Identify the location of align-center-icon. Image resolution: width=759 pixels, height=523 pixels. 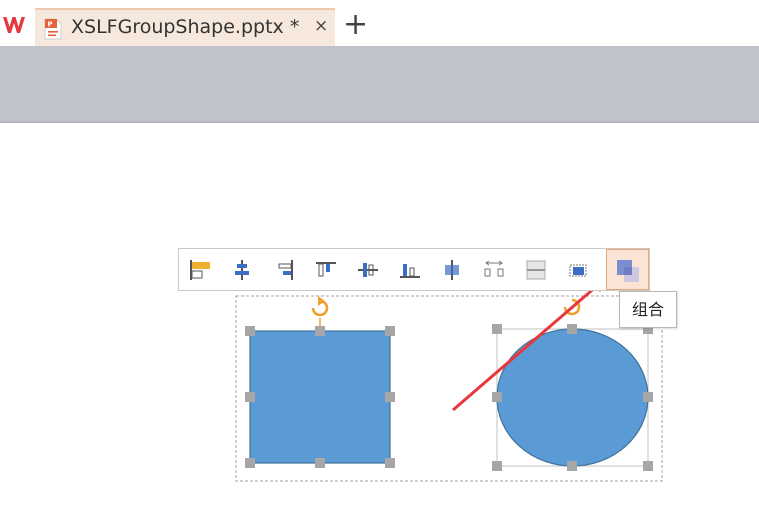
(242, 270).